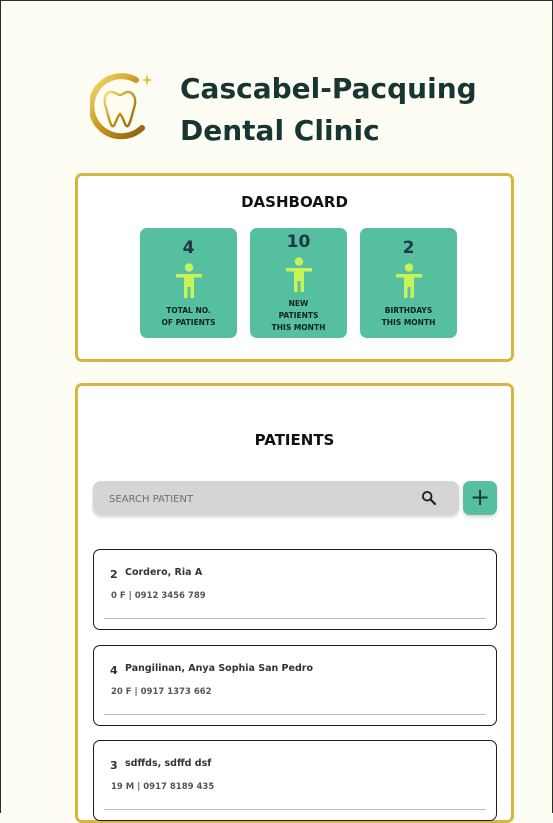 The width and height of the screenshot is (553, 823). I want to click on patient-name: Cordero, Ria A, so click(164, 572).